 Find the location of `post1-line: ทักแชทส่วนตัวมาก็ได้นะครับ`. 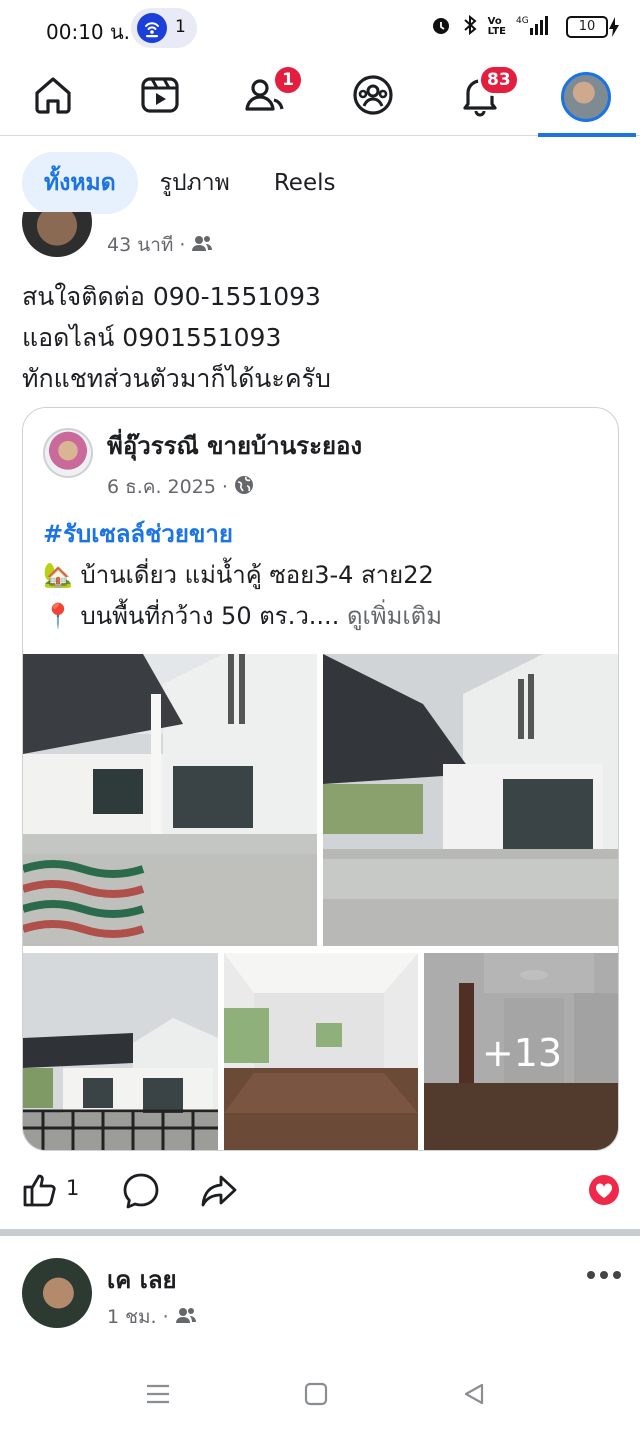

post1-line: ทักแชทส่วนตัวมาก็ได้นะครับ is located at coordinates (176, 378).